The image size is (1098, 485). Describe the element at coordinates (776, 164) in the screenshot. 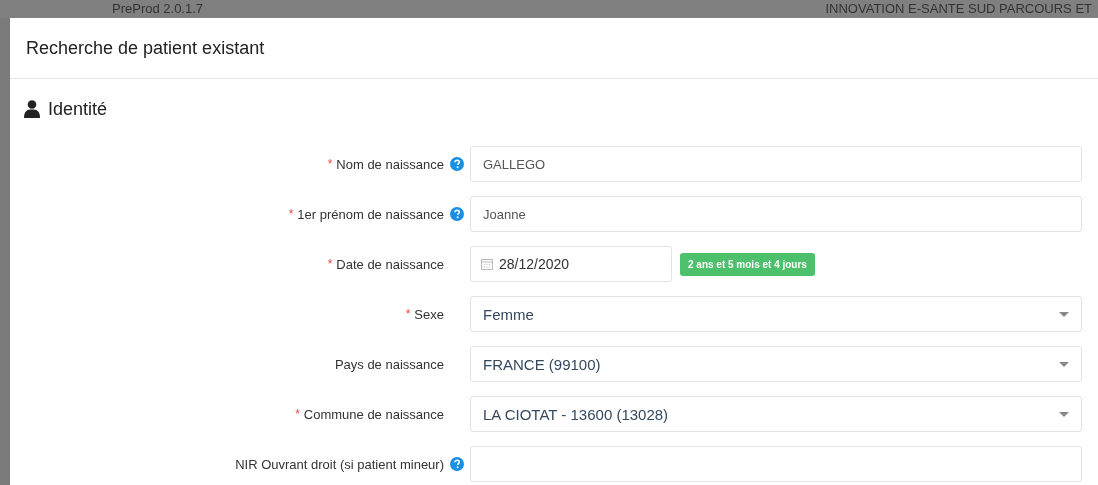

I see `text-field: GALLEGO` at that location.